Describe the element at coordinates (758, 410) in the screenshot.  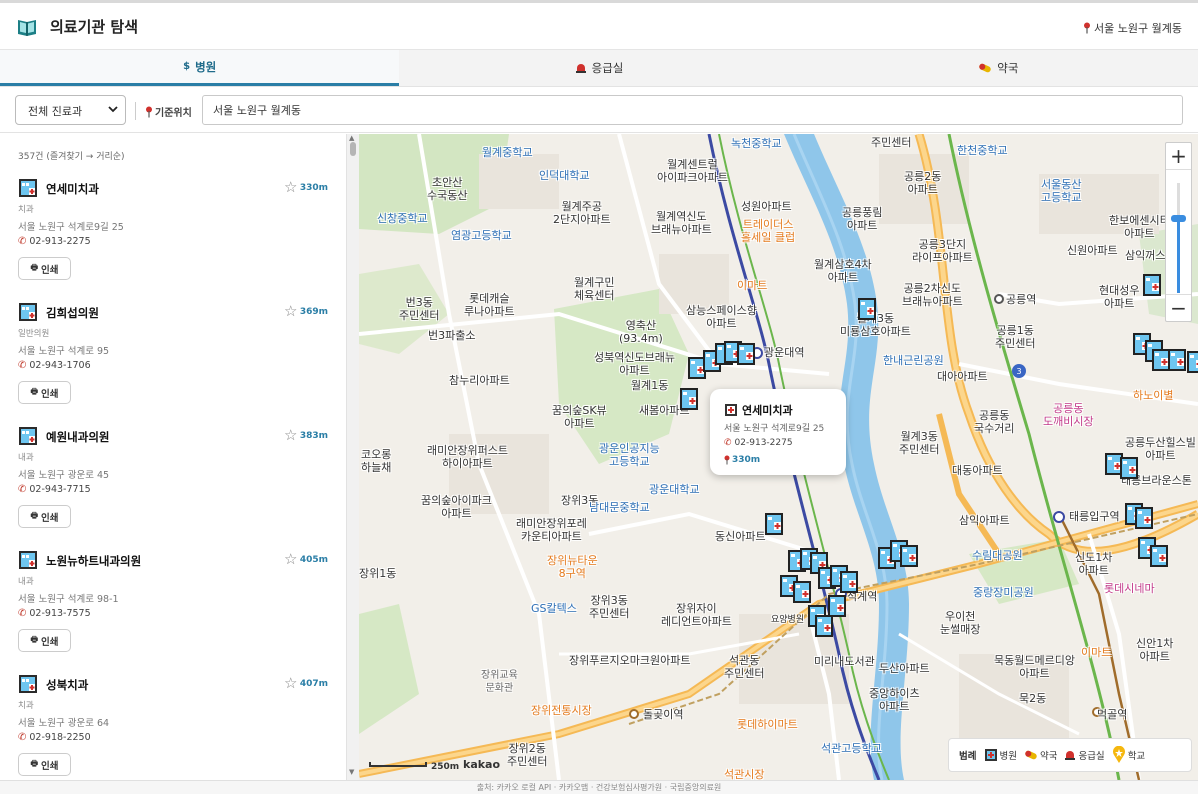
I see `popup-title: 연세미치과` at that location.